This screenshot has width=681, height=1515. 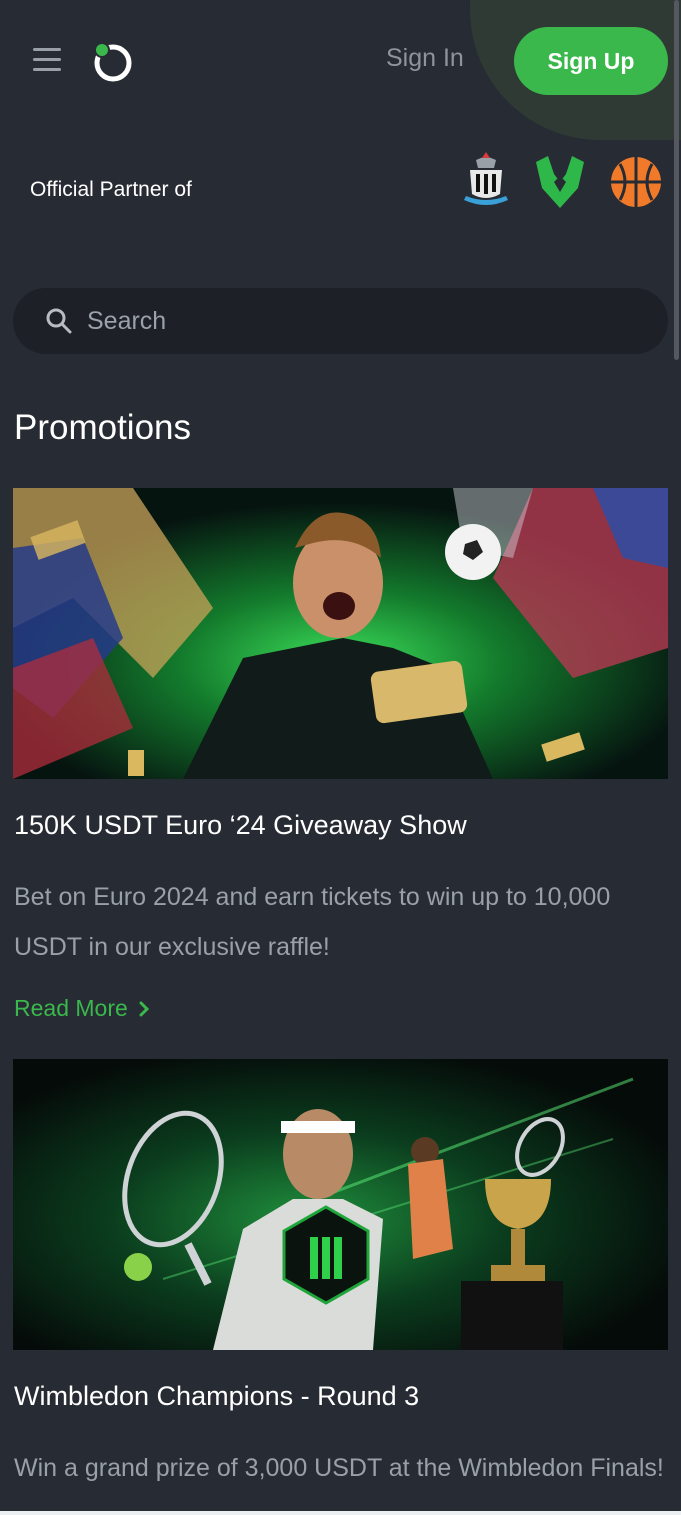 What do you see at coordinates (59, 321) in the screenshot?
I see `search-icon` at bounding box center [59, 321].